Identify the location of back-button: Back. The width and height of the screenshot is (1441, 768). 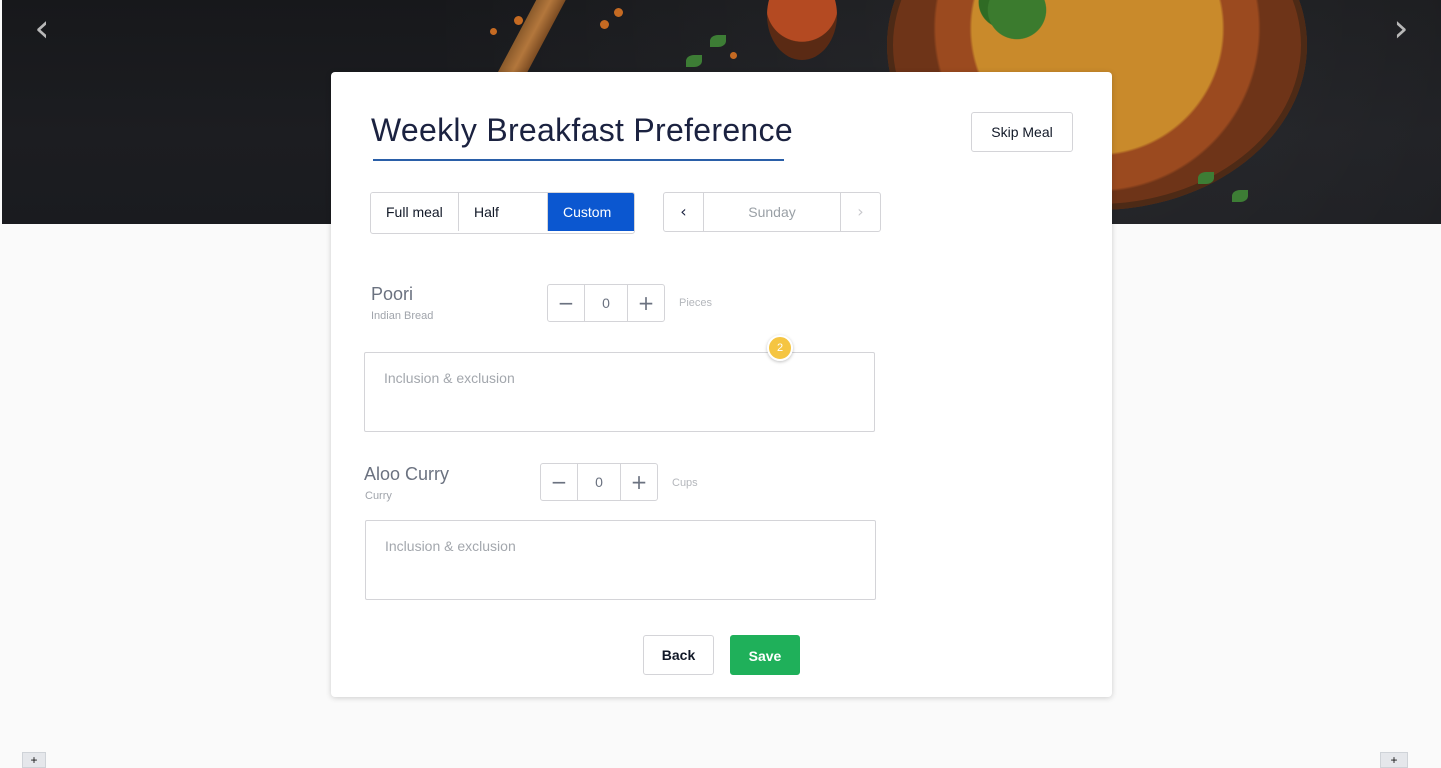
(678, 655).